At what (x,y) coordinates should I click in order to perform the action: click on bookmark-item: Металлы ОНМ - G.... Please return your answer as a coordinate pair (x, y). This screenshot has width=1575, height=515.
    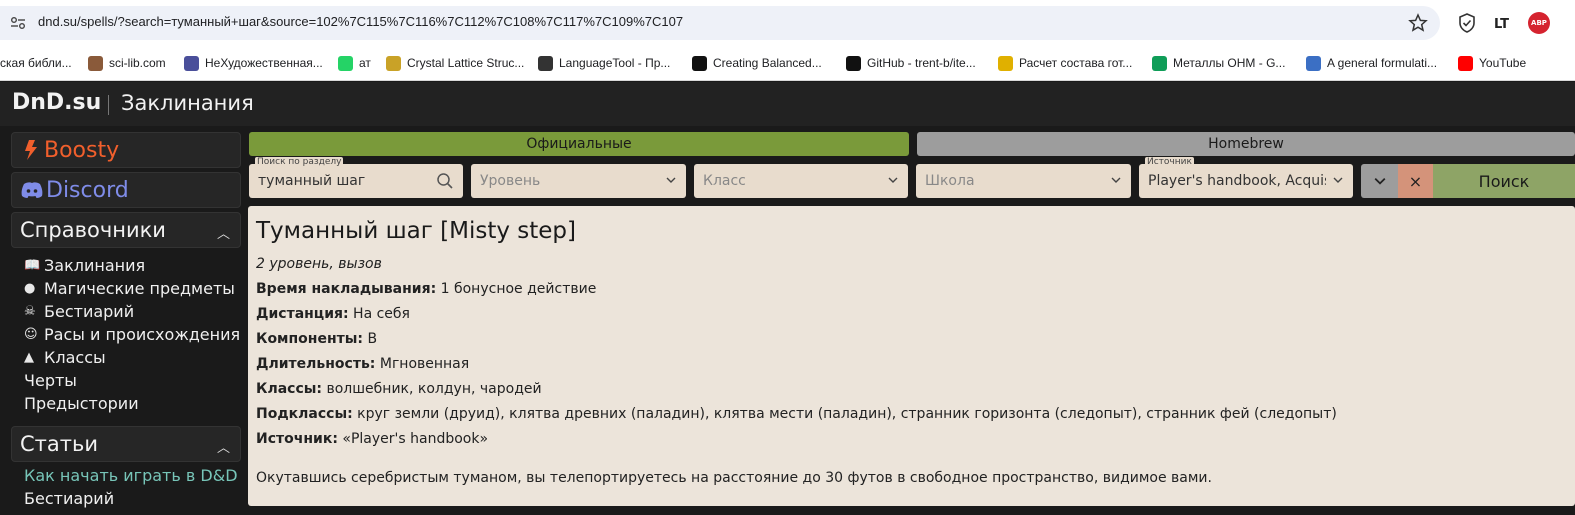
    Looking at the image, I should click on (1218, 63).